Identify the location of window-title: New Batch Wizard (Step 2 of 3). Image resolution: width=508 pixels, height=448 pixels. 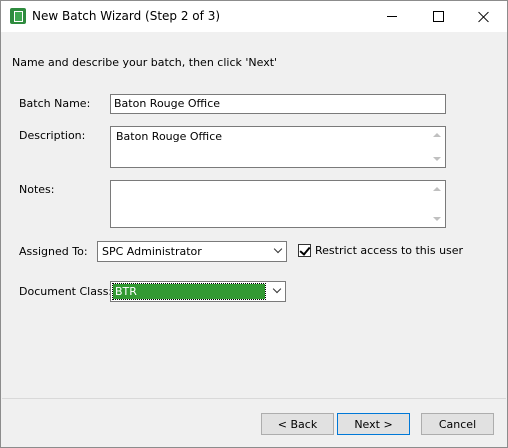
(126, 16).